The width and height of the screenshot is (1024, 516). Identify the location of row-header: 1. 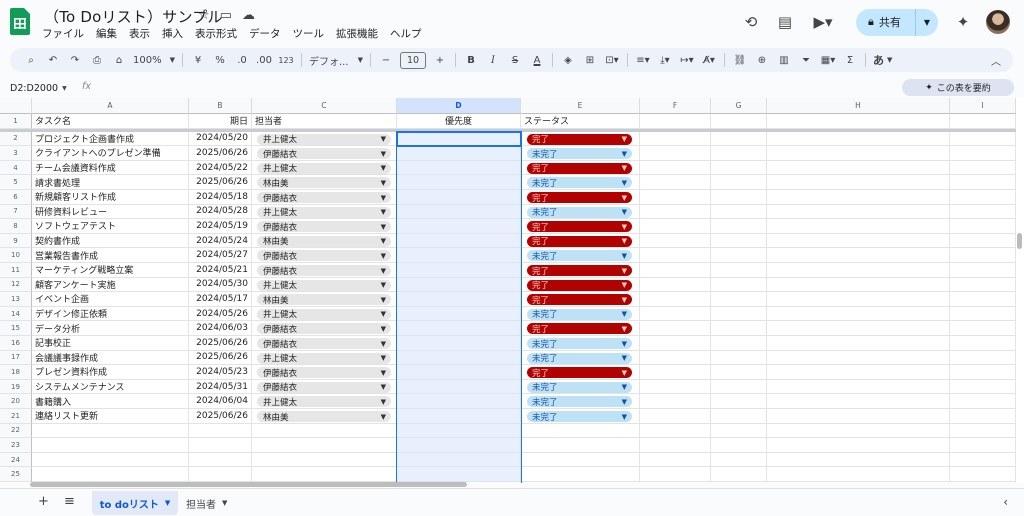
(16, 121).